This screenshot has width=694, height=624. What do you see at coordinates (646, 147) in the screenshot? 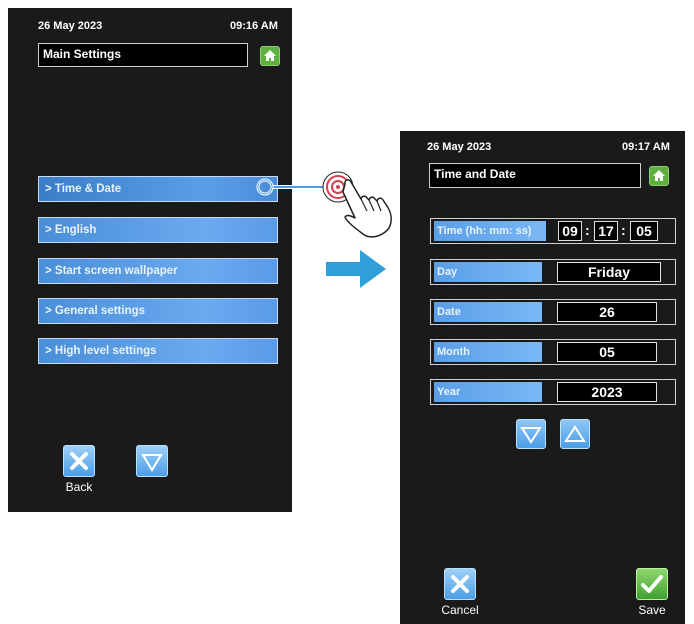
I see `status-time: 09:17 AM` at bounding box center [646, 147].